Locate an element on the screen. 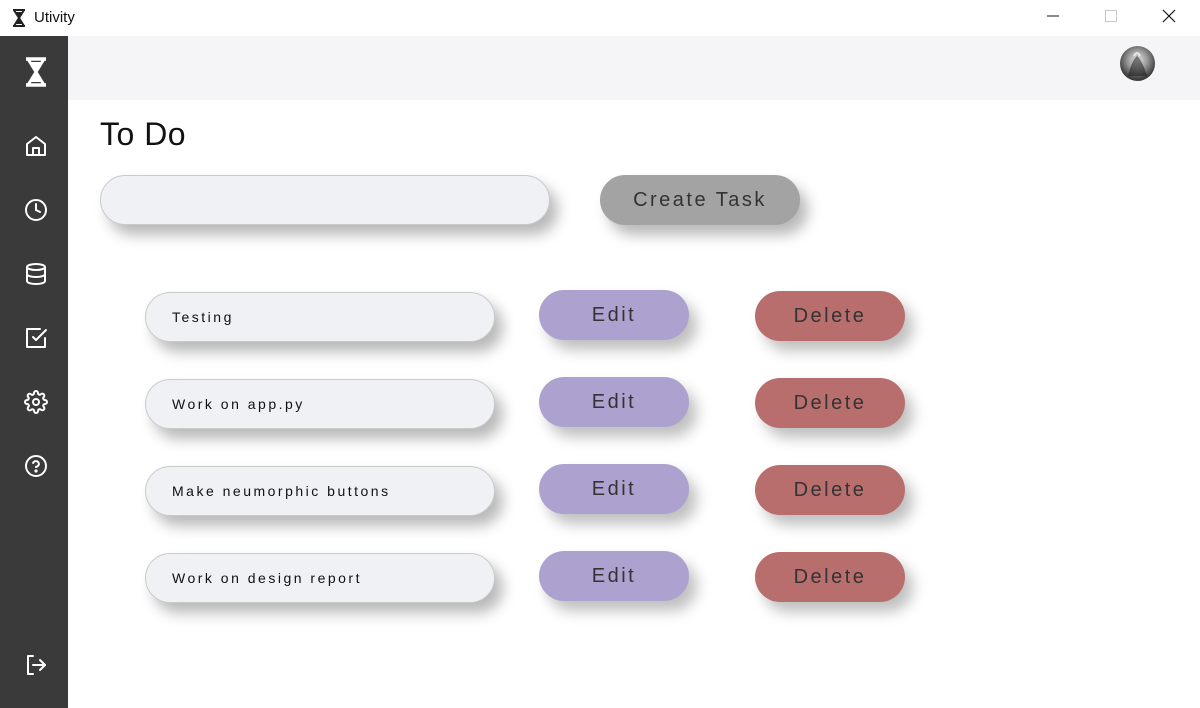 This screenshot has height=708, width=1200. maximize-icon is located at coordinates (1111, 18).